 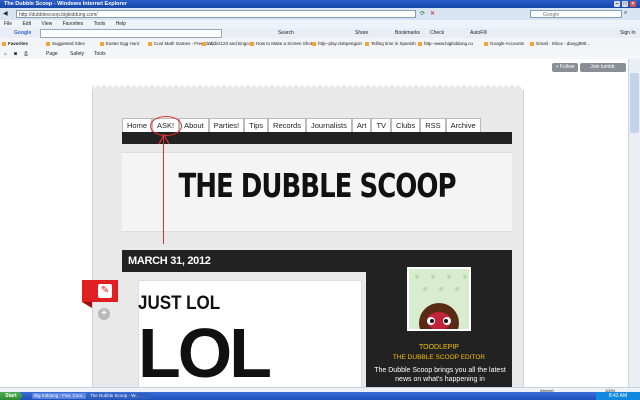 What do you see at coordinates (565, 67) in the screenshot?
I see `tumblr-follow-button: + Follow` at bounding box center [565, 67].